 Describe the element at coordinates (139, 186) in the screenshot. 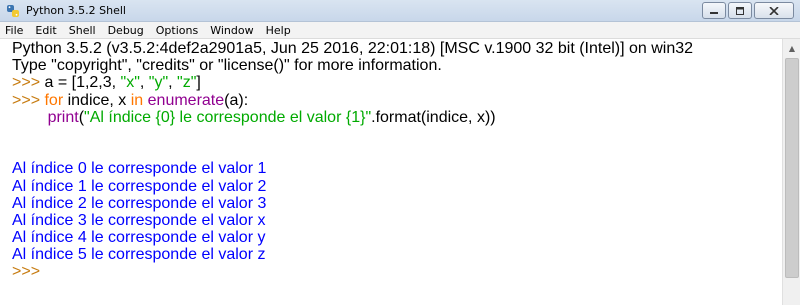

I see `output-line: Al índice 1 le corresponde el valor 2` at that location.